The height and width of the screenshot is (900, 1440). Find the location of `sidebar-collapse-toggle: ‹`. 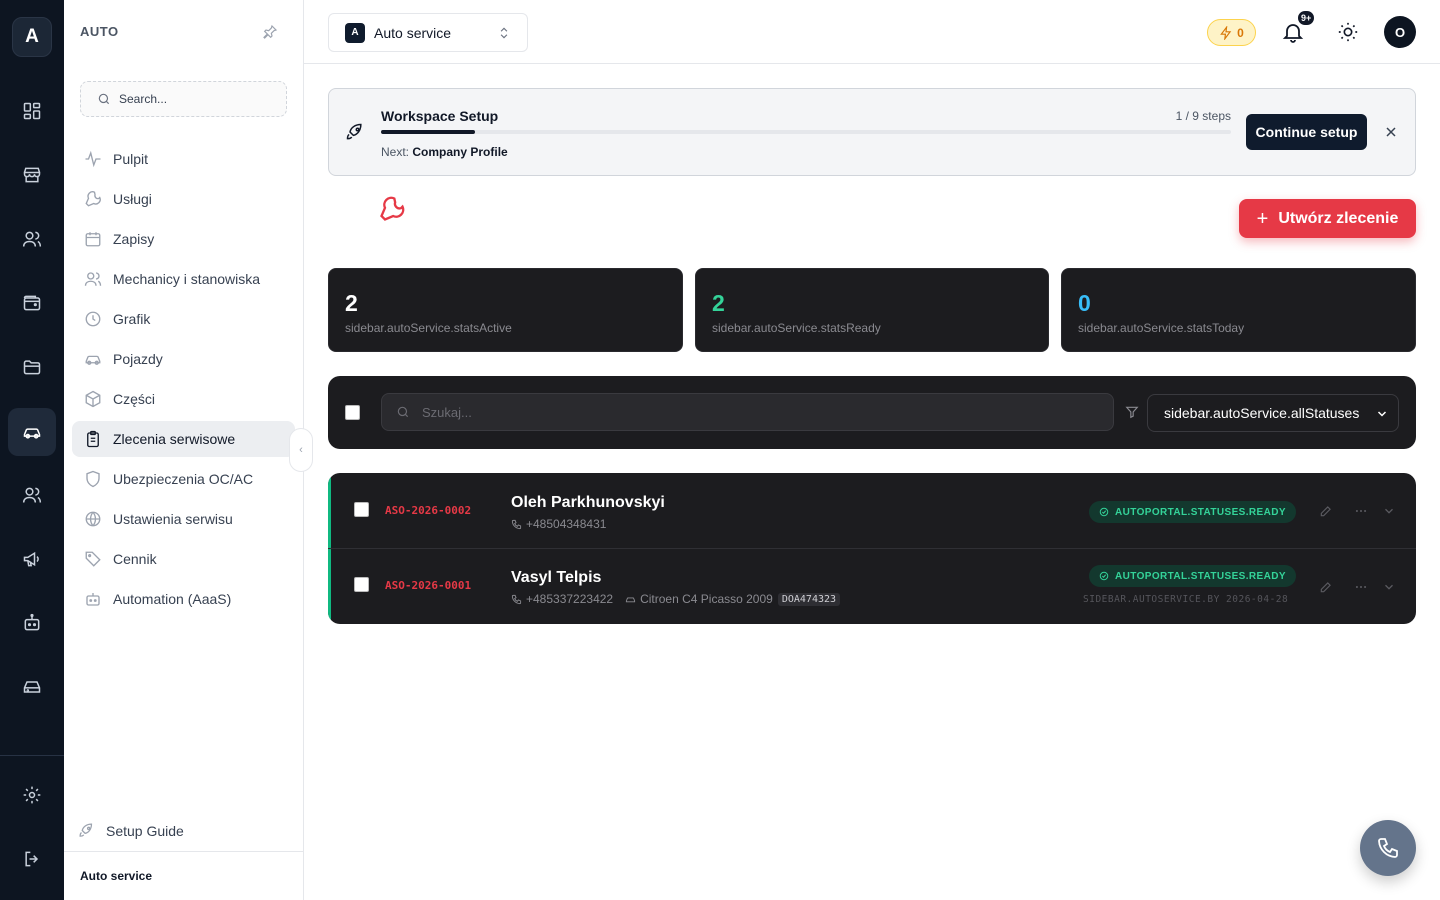

sidebar-collapse-toggle: ‹ is located at coordinates (301, 450).